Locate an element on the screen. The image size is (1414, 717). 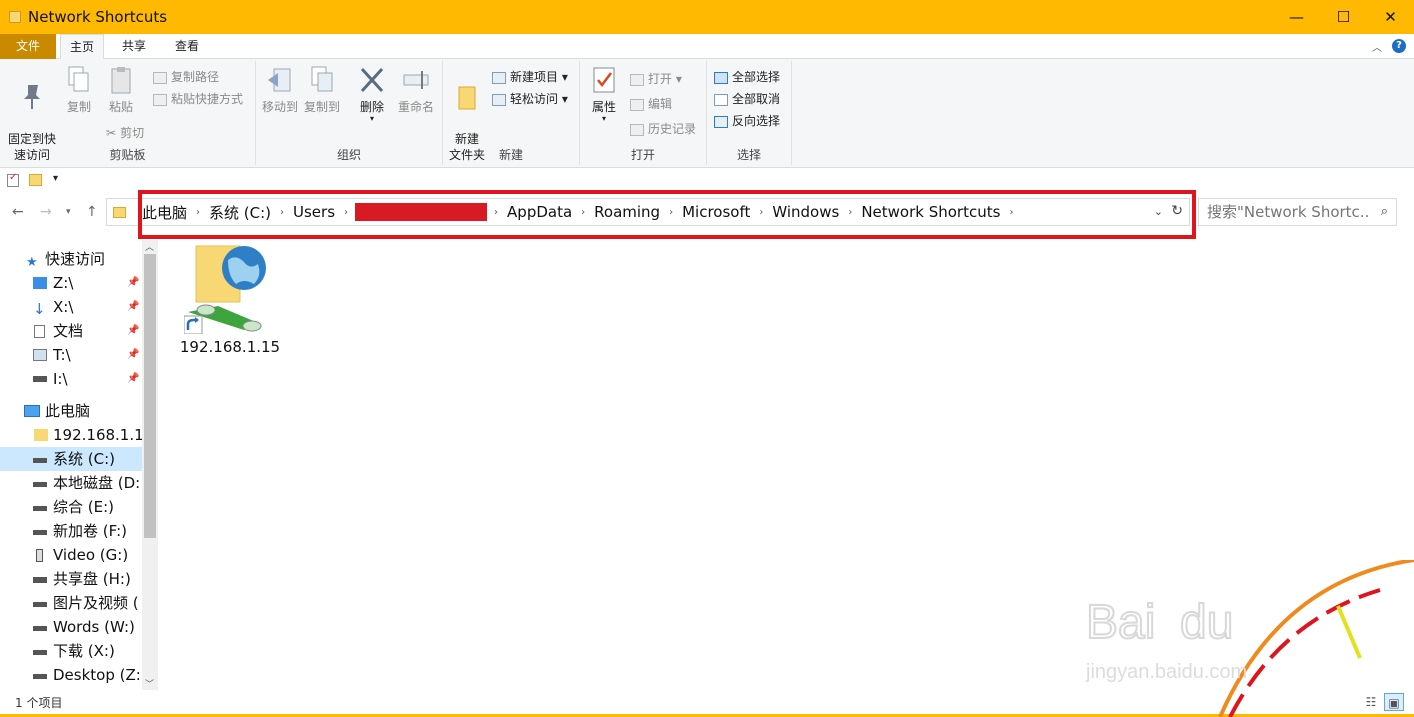
nav-quick-access: ★ 快速访问 is located at coordinates (71, 259).